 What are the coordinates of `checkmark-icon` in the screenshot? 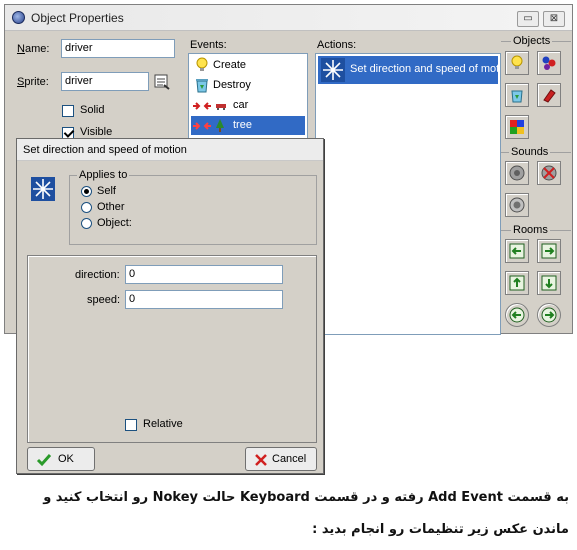 It's located at (44, 460).